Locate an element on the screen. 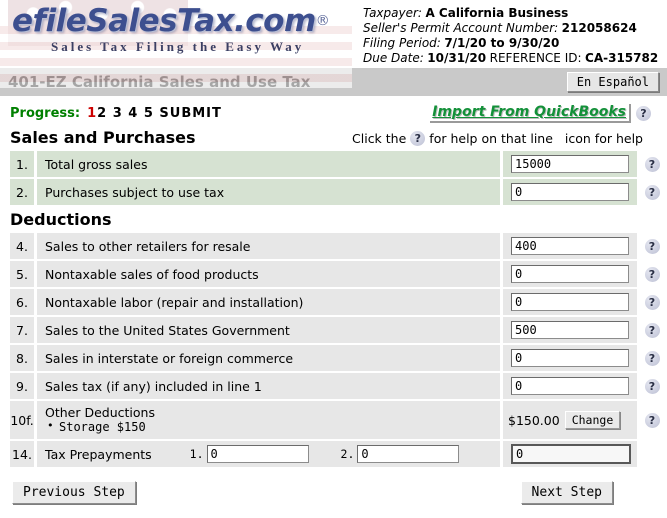  section-title-deductions: Deductions is located at coordinates (61, 219).